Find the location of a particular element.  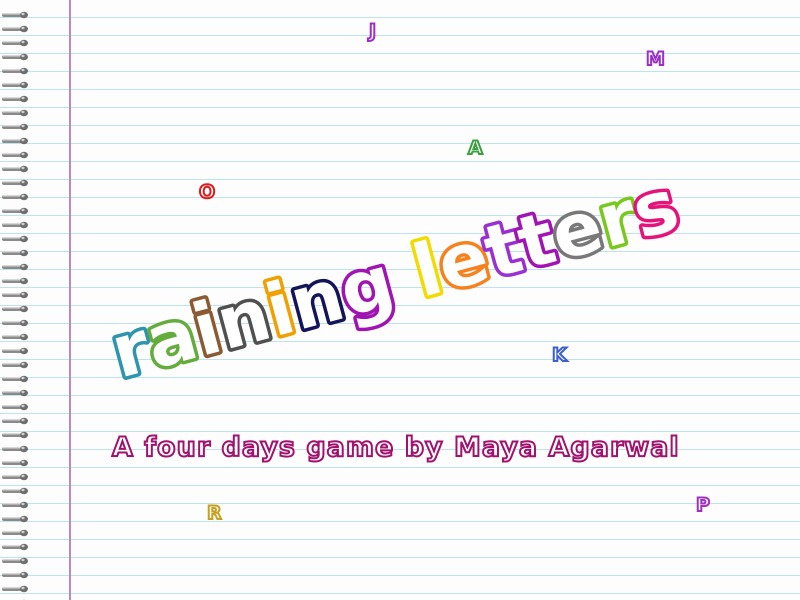

game-subtitle: A four days game by Maya Agarwal is located at coordinates (395, 447).